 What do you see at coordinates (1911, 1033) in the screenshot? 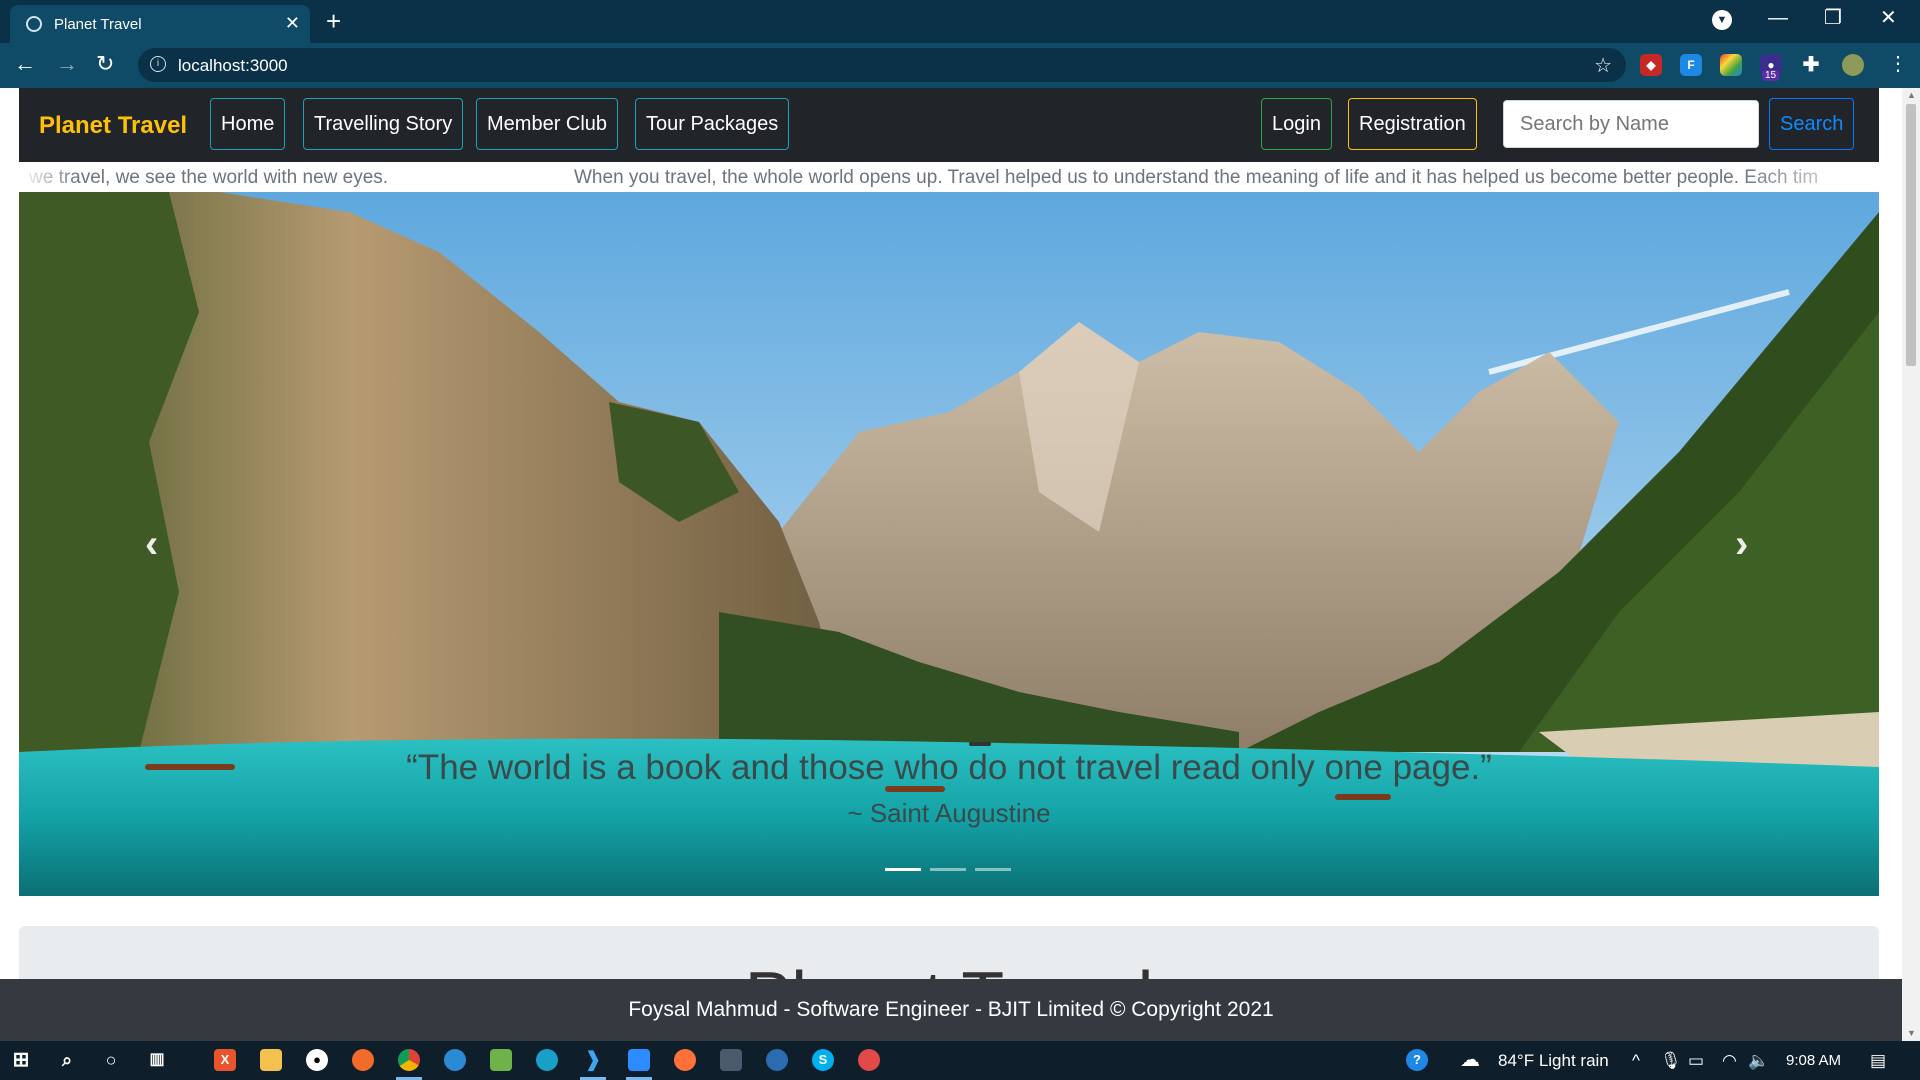
I see `scroll-down-icon: ▼` at bounding box center [1911, 1033].